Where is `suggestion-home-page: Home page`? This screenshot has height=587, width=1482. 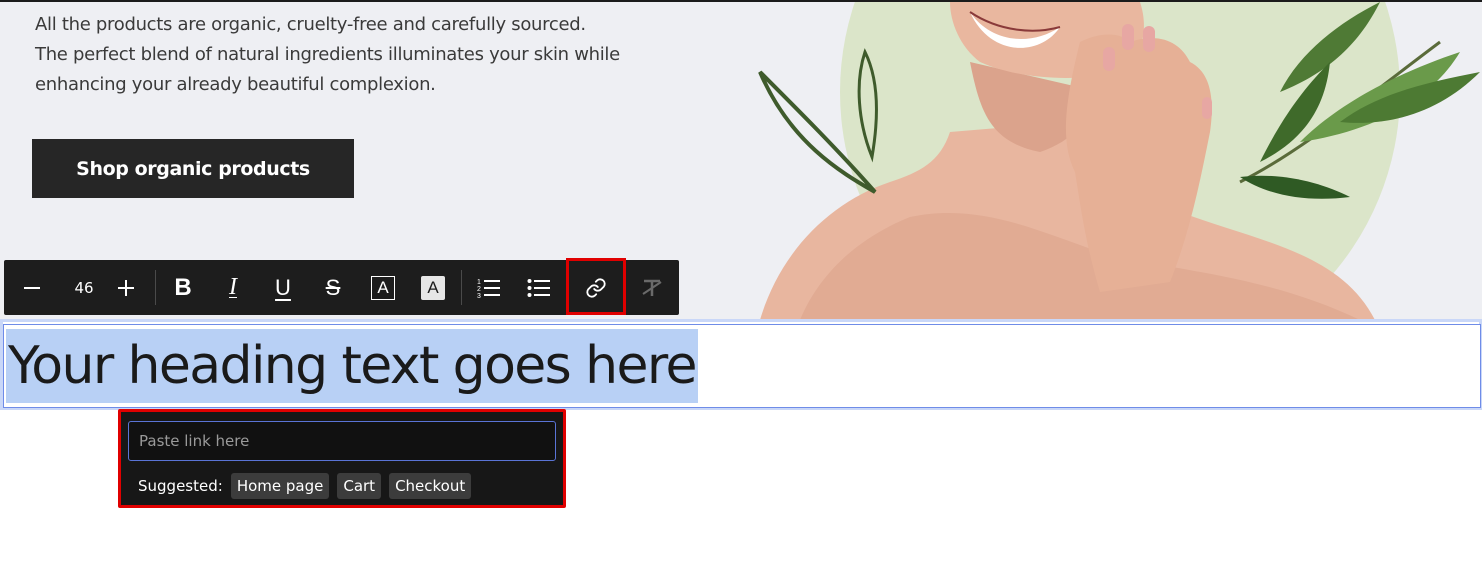 suggestion-home-page: Home page is located at coordinates (280, 485).